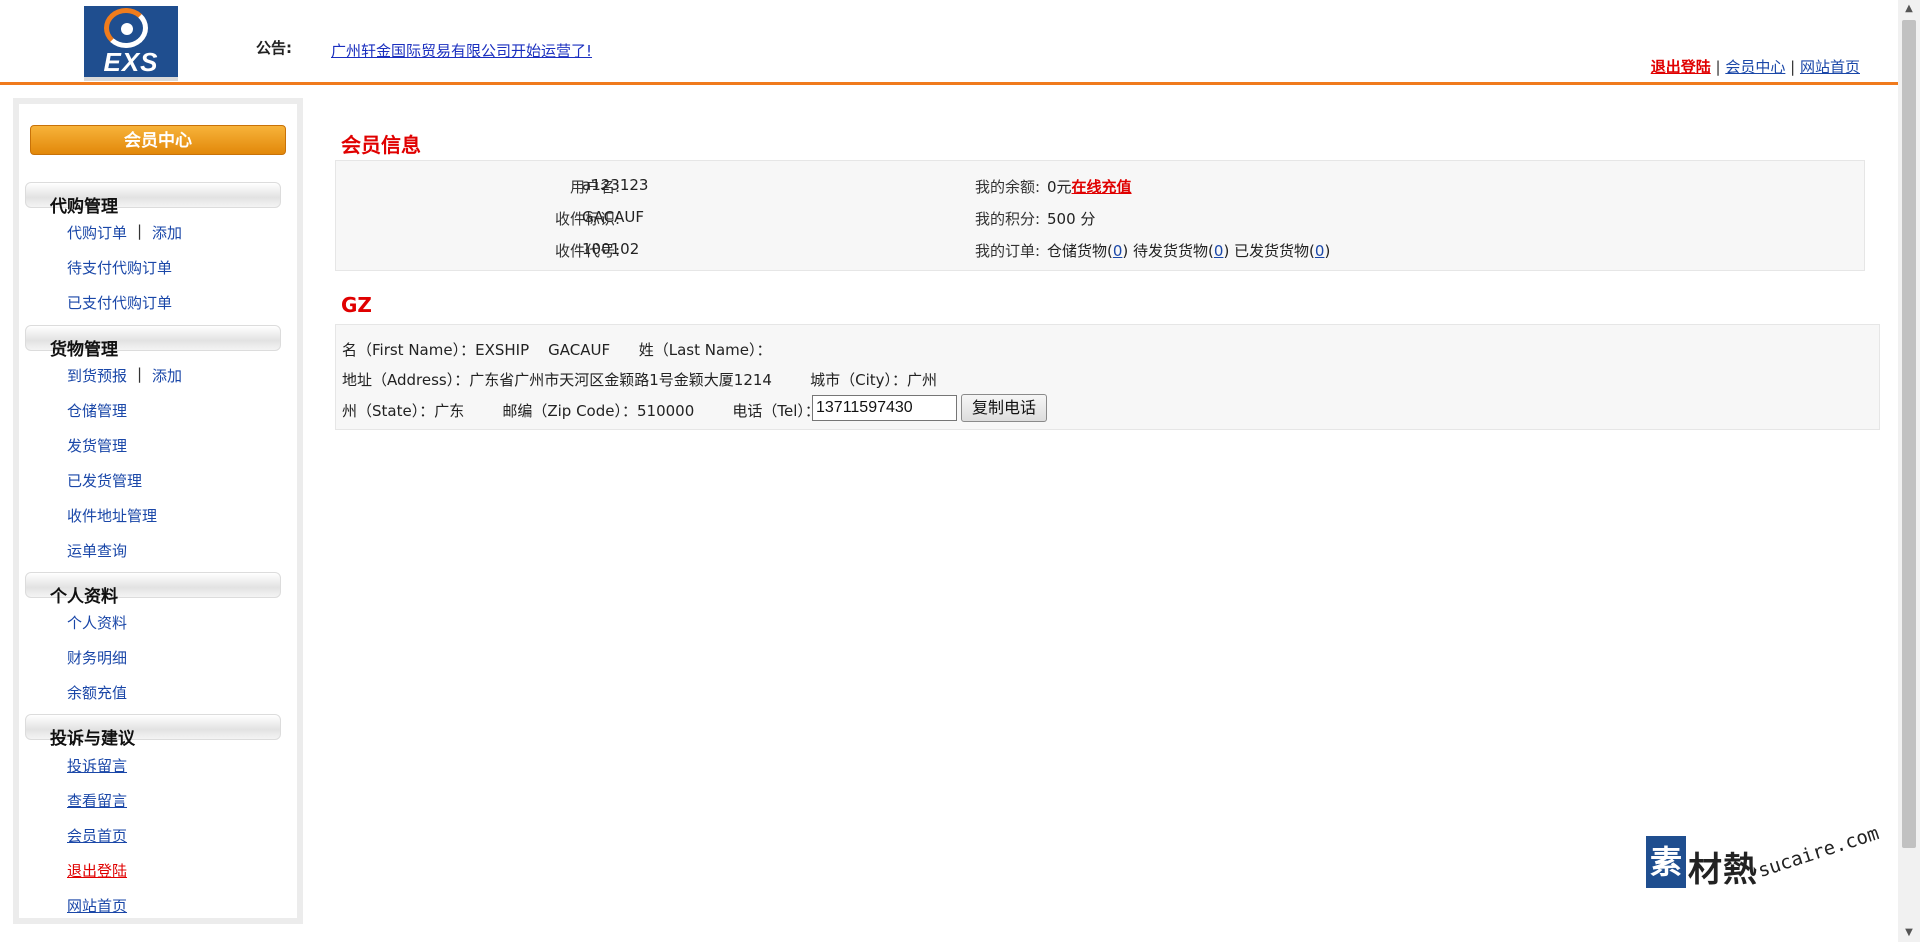 This screenshot has height=942, width=1920. Describe the element at coordinates (97, 870) in the screenshot. I see `sidebar-item-logout: 退出登陆` at that location.